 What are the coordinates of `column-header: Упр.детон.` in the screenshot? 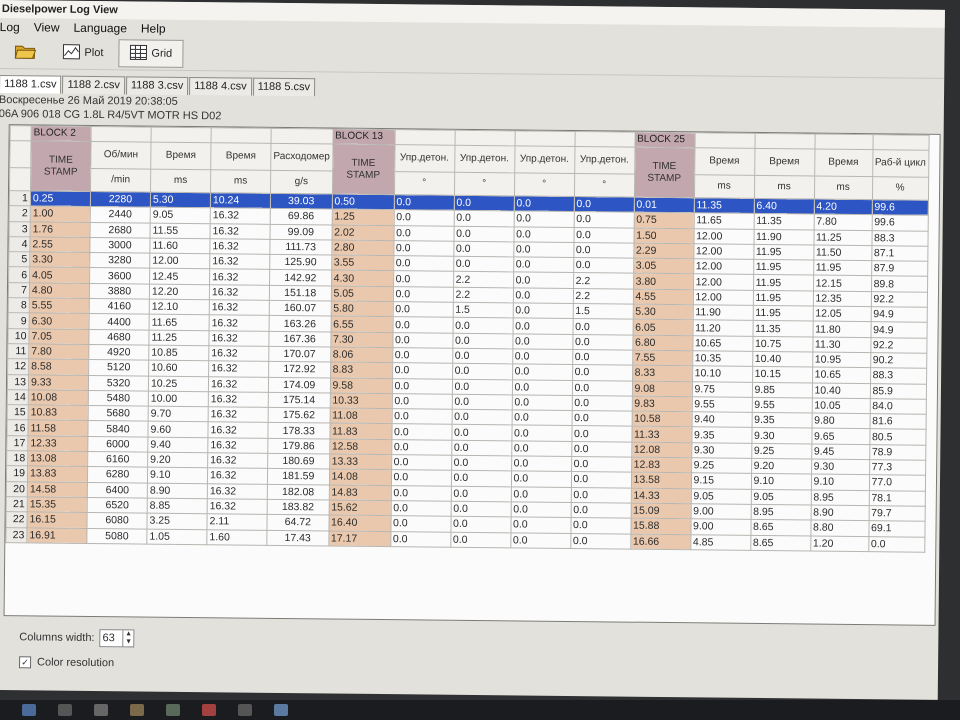 It's located at (424, 158).